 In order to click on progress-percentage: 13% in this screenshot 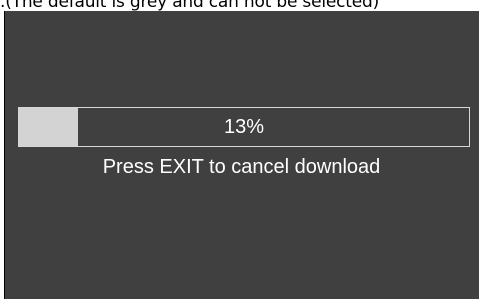, I will do `click(244, 126)`.